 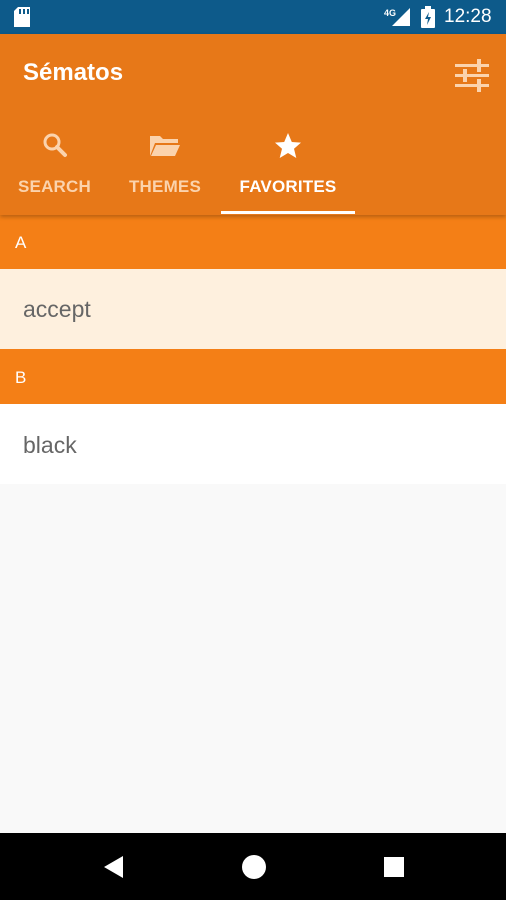 What do you see at coordinates (165, 146) in the screenshot?
I see `folder-icon` at bounding box center [165, 146].